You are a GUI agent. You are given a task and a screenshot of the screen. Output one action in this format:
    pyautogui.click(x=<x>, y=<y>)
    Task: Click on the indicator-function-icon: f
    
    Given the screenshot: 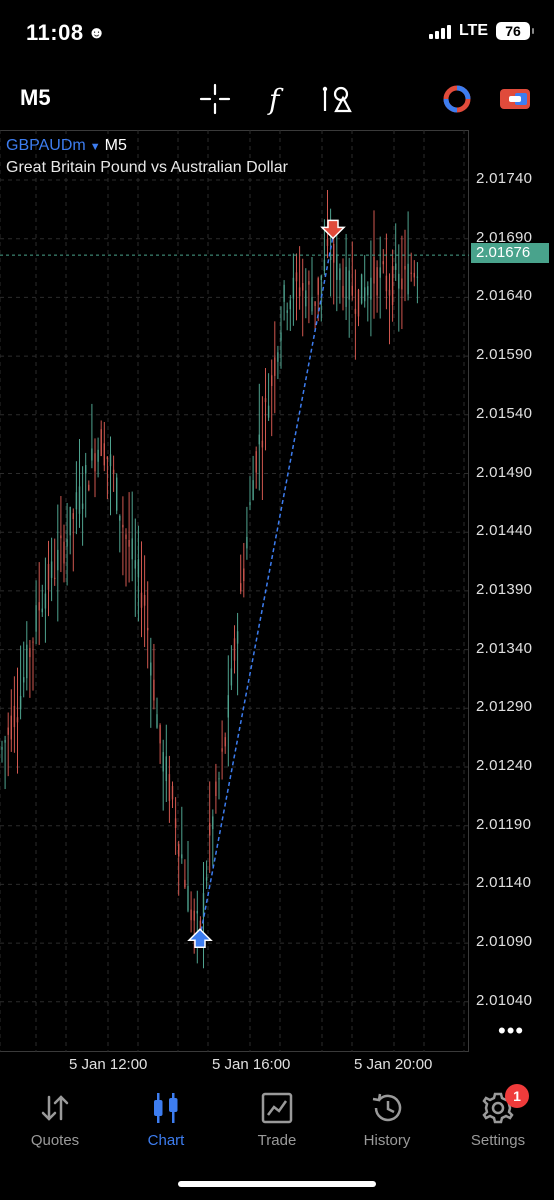 What is the action you would take?
    pyautogui.click(x=277, y=99)
    